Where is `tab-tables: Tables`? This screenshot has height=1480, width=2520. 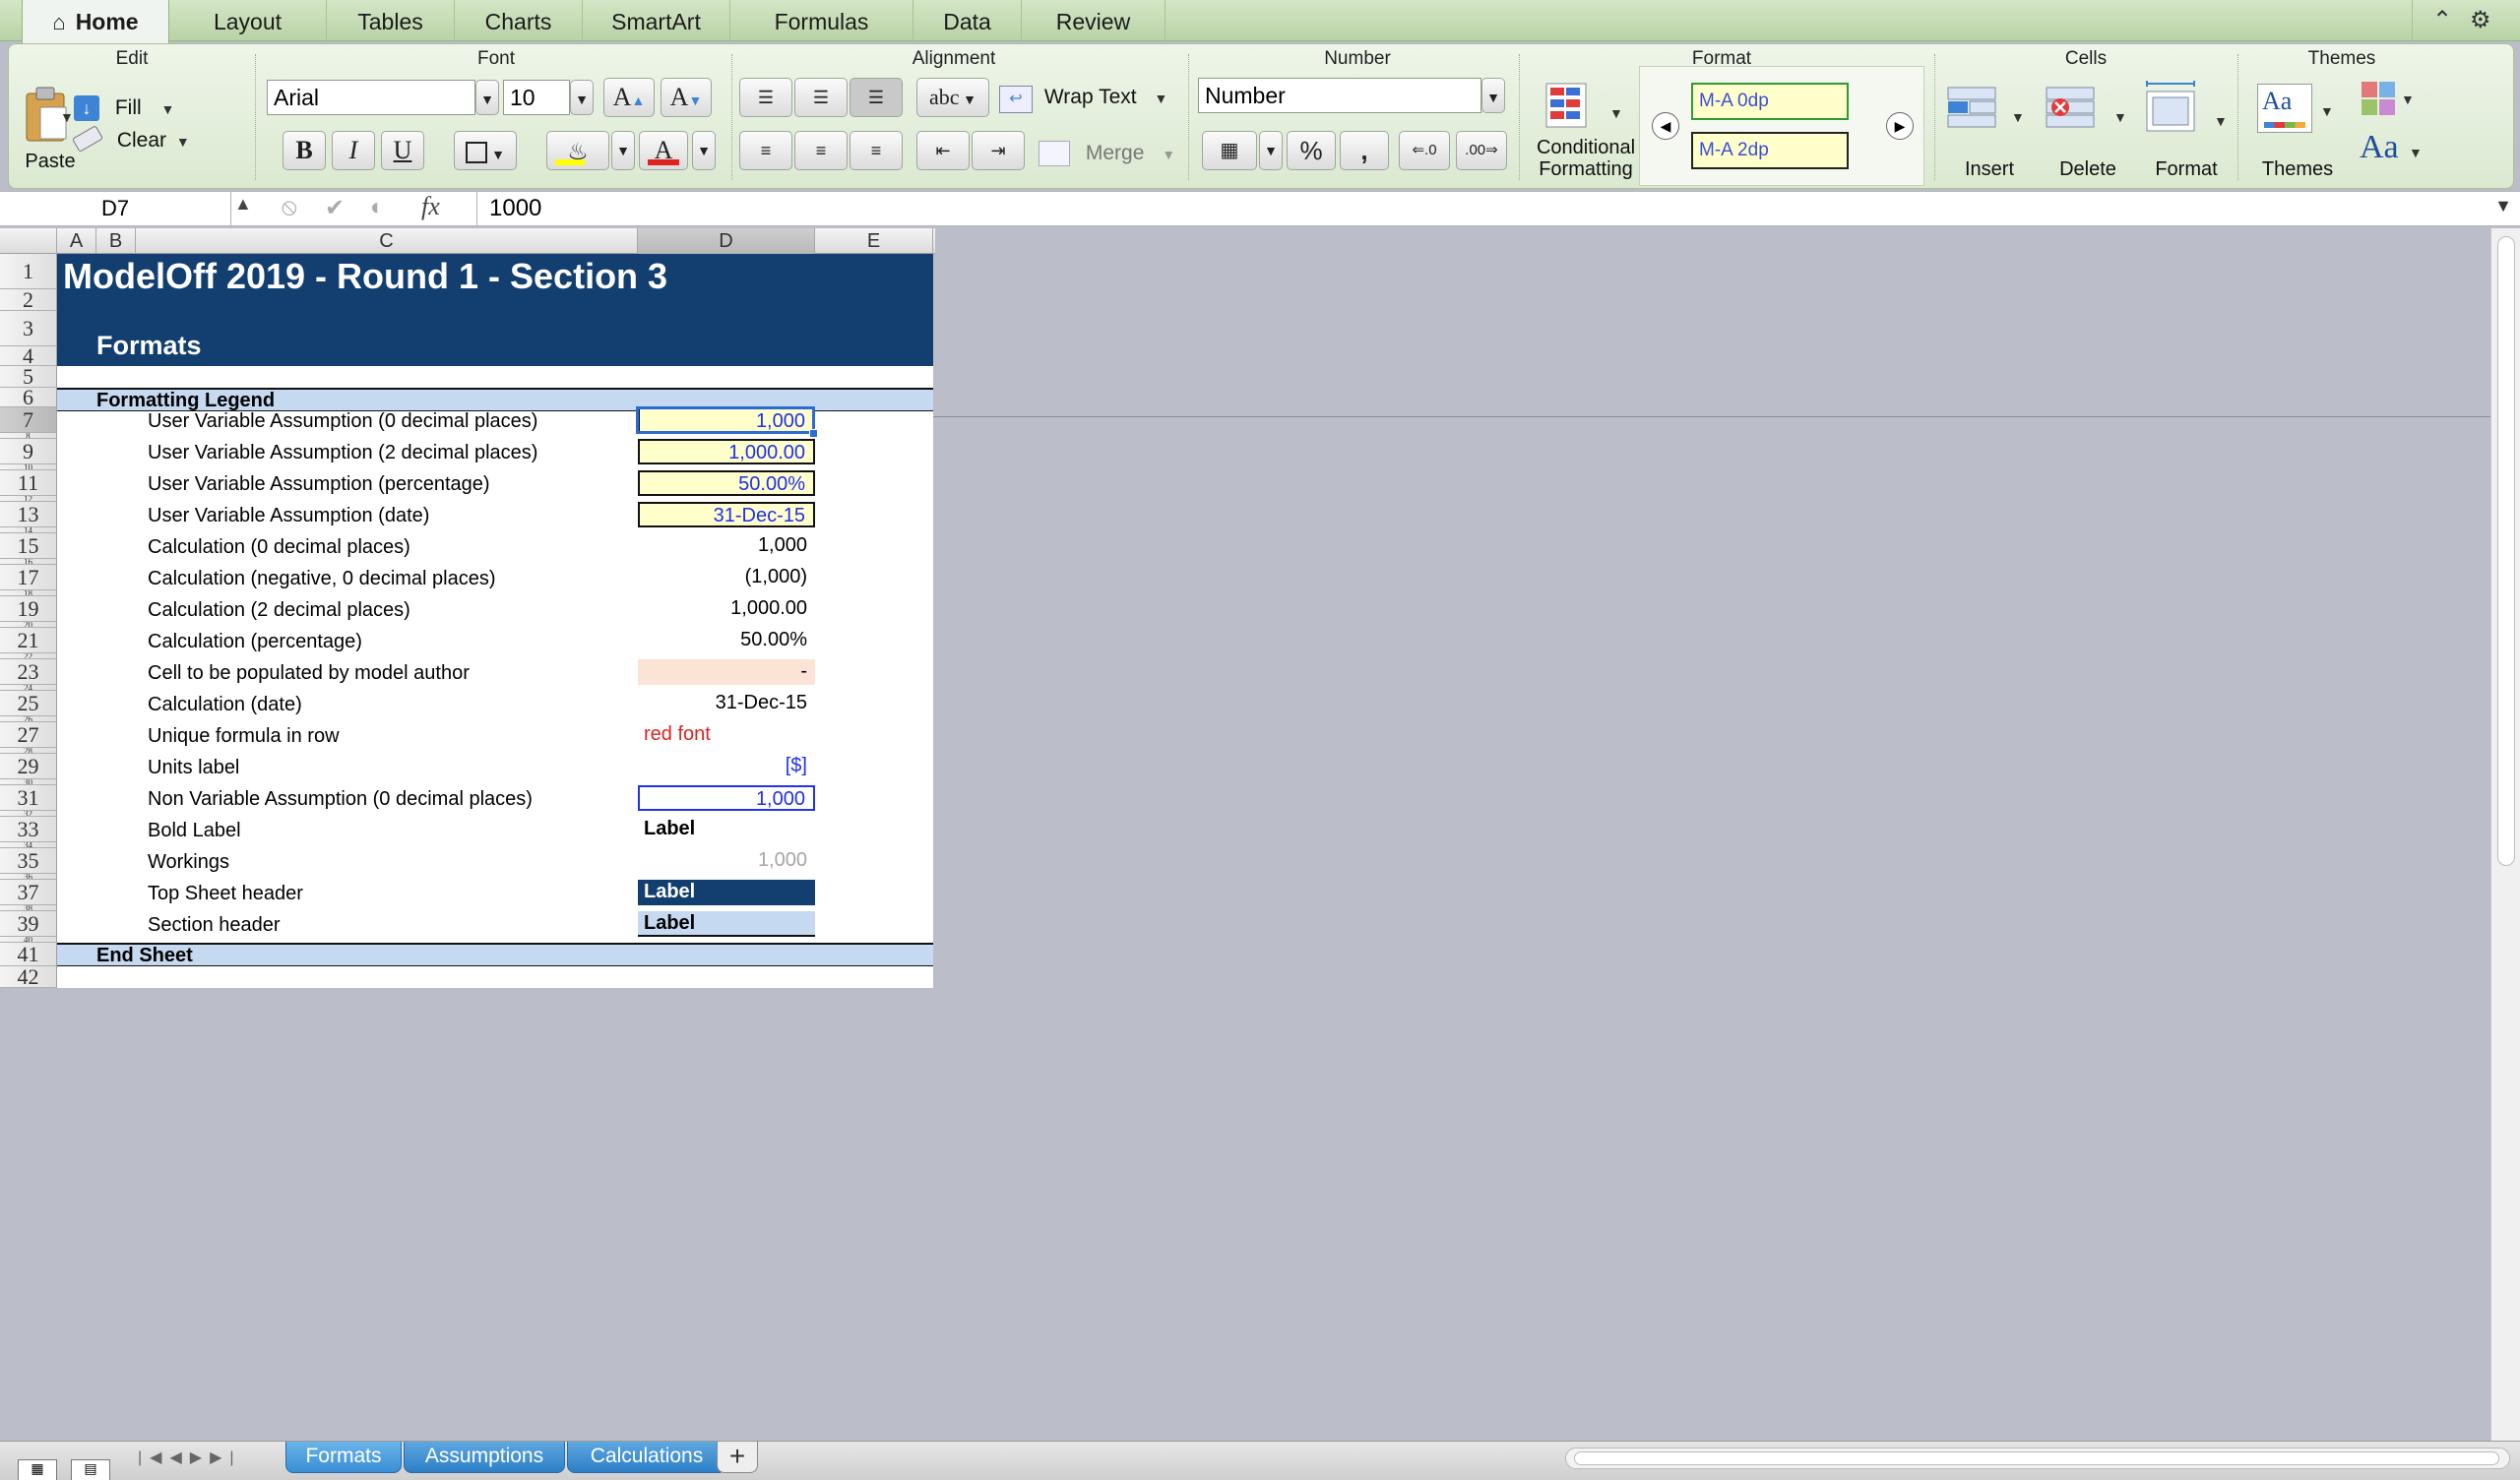
tab-tables: Tables is located at coordinates (391, 20).